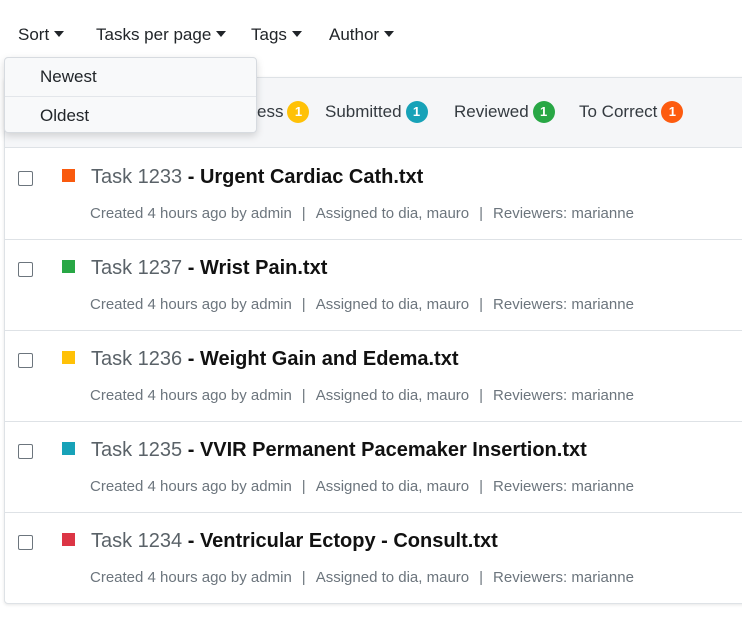 Image resolution: width=742 pixels, height=631 pixels. Describe the element at coordinates (354, 34) in the screenshot. I see `author-label: Author` at that location.